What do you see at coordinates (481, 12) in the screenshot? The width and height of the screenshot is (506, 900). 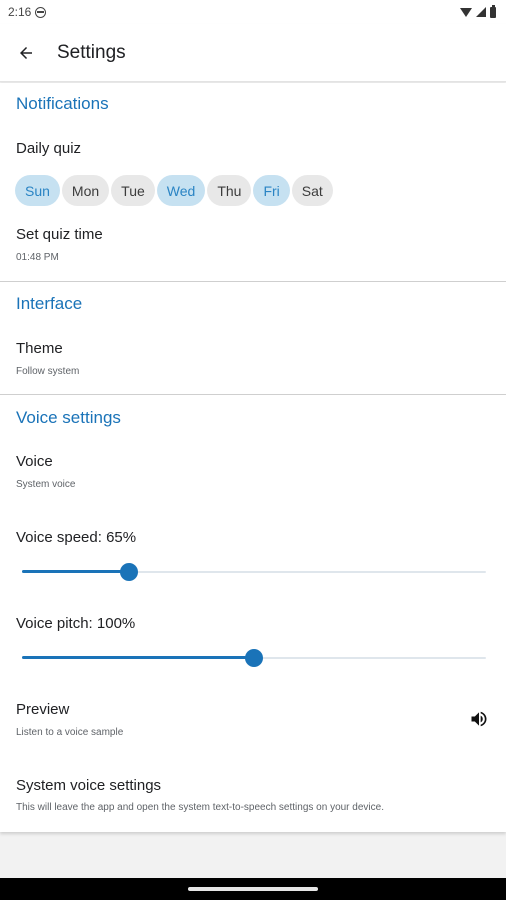 I see `signal-icon` at bounding box center [481, 12].